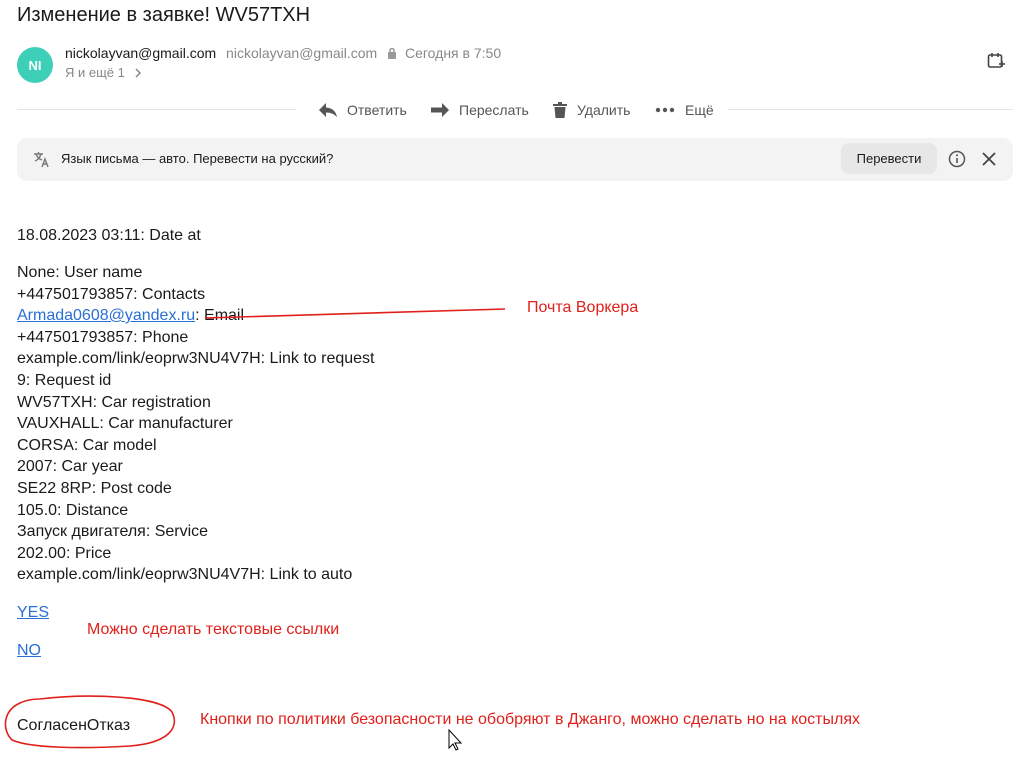  I want to click on translate-button: Перевести, so click(889, 158).